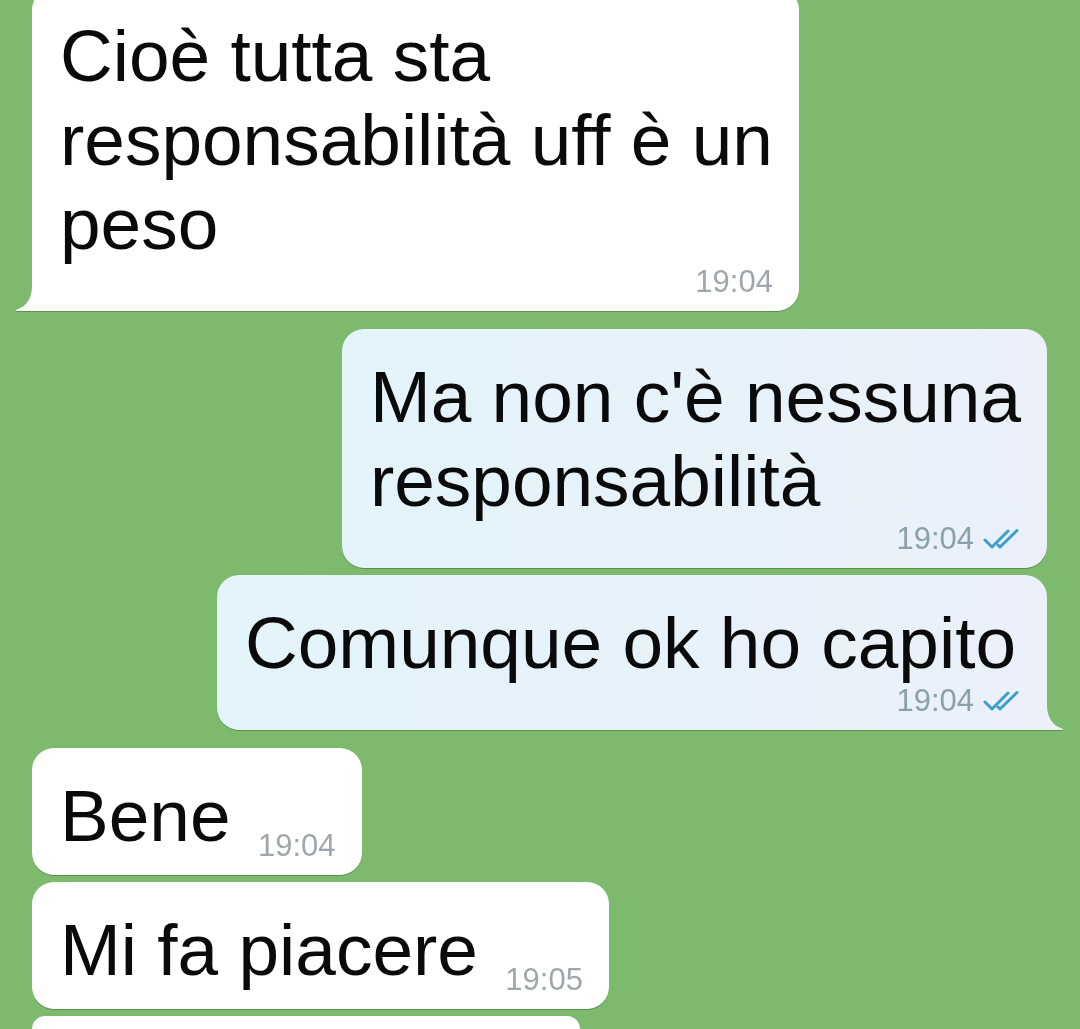  What do you see at coordinates (544, 980) in the screenshot?
I see `message-time: 19:05` at bounding box center [544, 980].